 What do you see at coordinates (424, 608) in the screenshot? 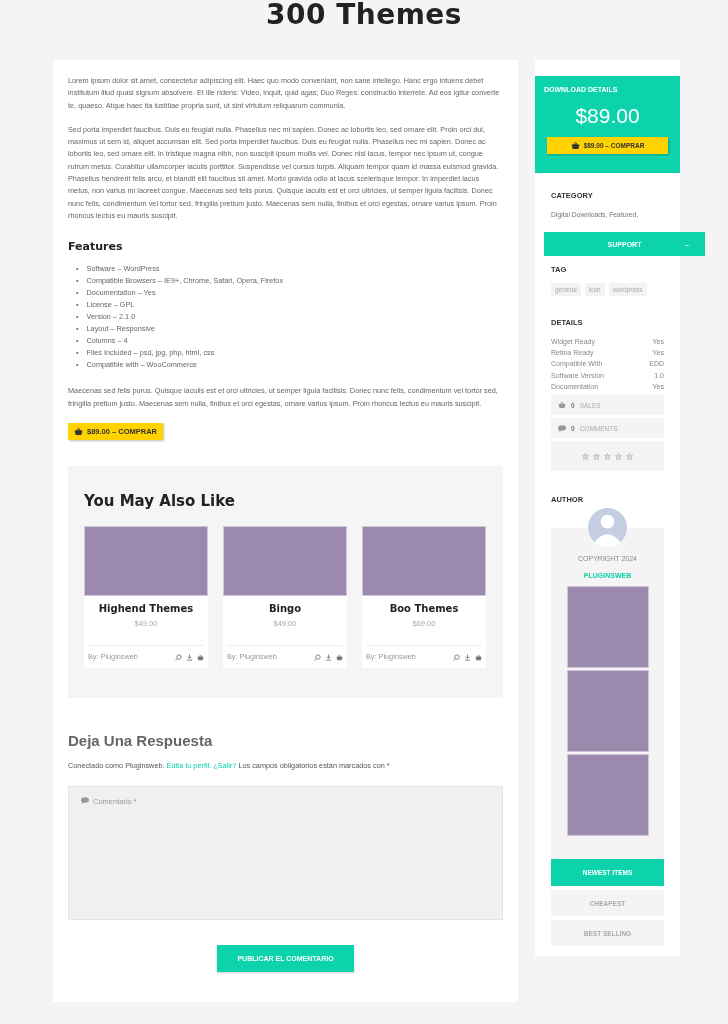
I see `product-title: Boo Themes` at bounding box center [424, 608].